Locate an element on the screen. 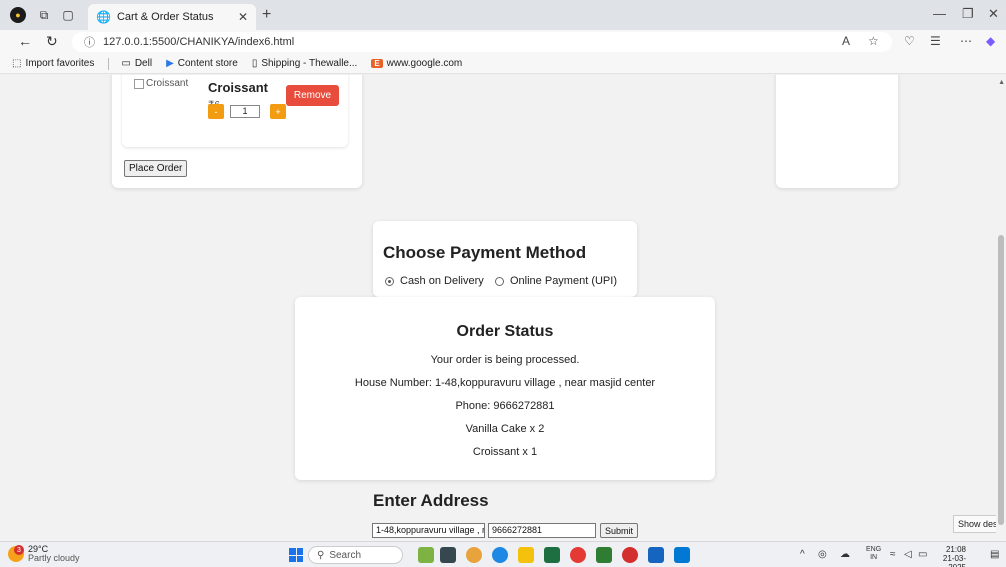 This screenshot has height=567, width=1006. lang-top: ENG is located at coordinates (874, 549).